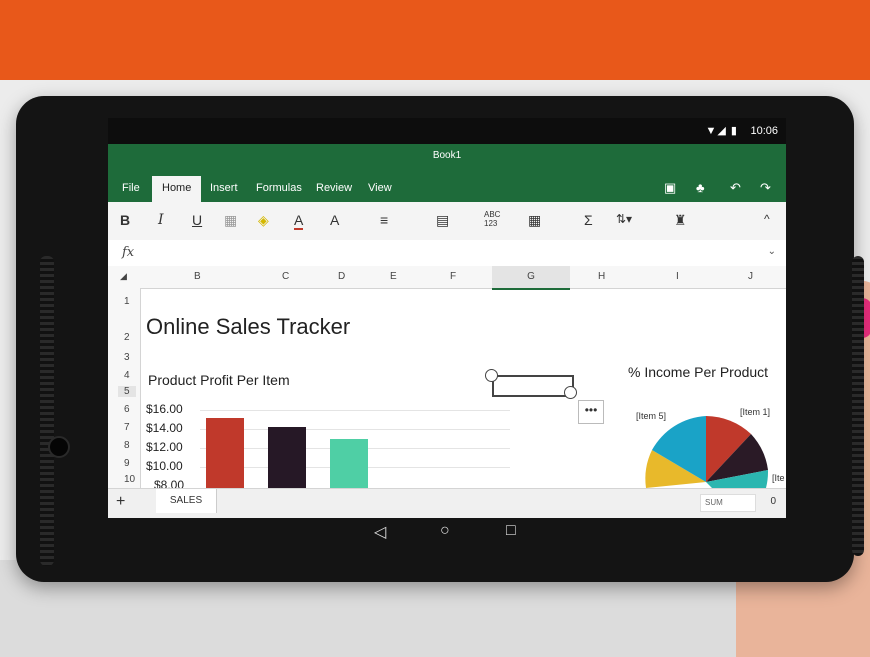 The image size is (870, 657). Describe the element at coordinates (131, 188) in the screenshot. I see `tab-file: File` at that location.